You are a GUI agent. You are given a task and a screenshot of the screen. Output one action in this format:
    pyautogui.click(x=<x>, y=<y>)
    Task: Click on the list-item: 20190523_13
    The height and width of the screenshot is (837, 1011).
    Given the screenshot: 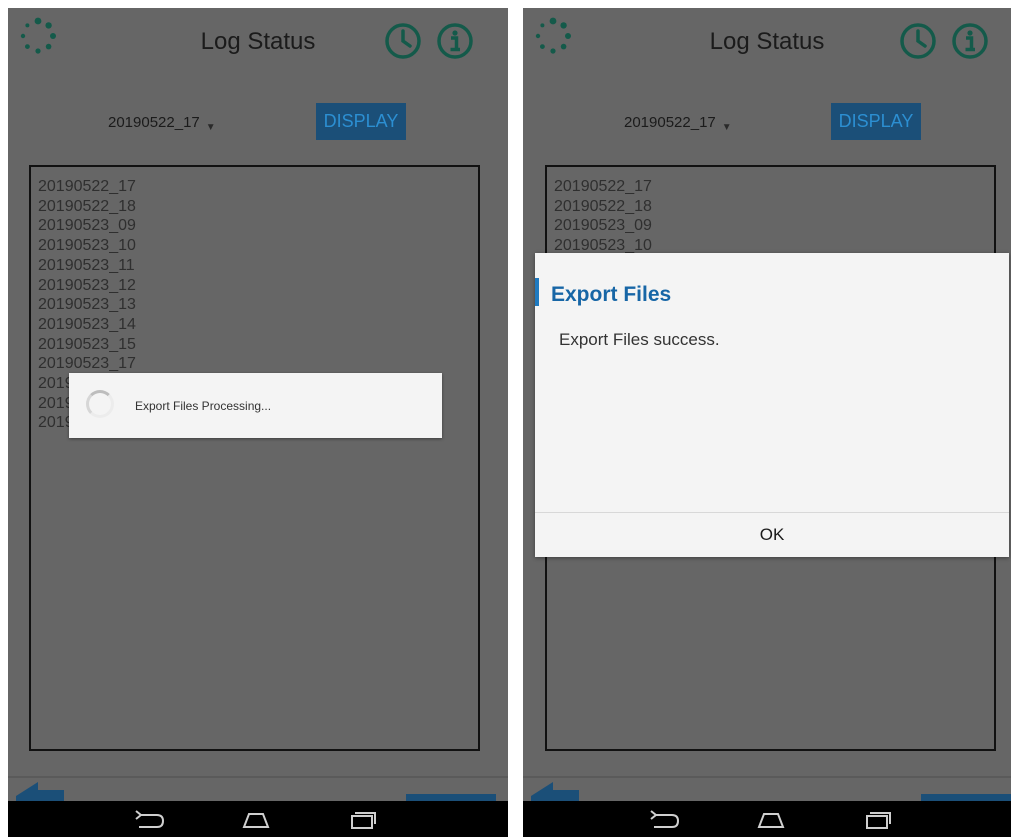 What is the action you would take?
    pyautogui.click(x=87, y=305)
    